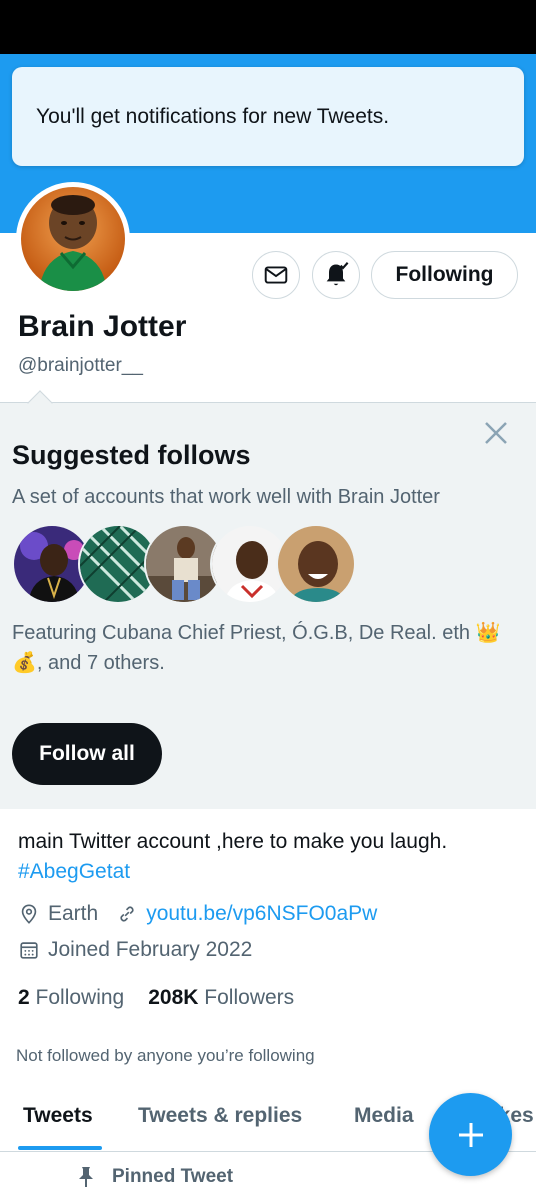 This screenshot has height=1200, width=536. I want to click on tab-tweets: Tweets, so click(58, 1116).